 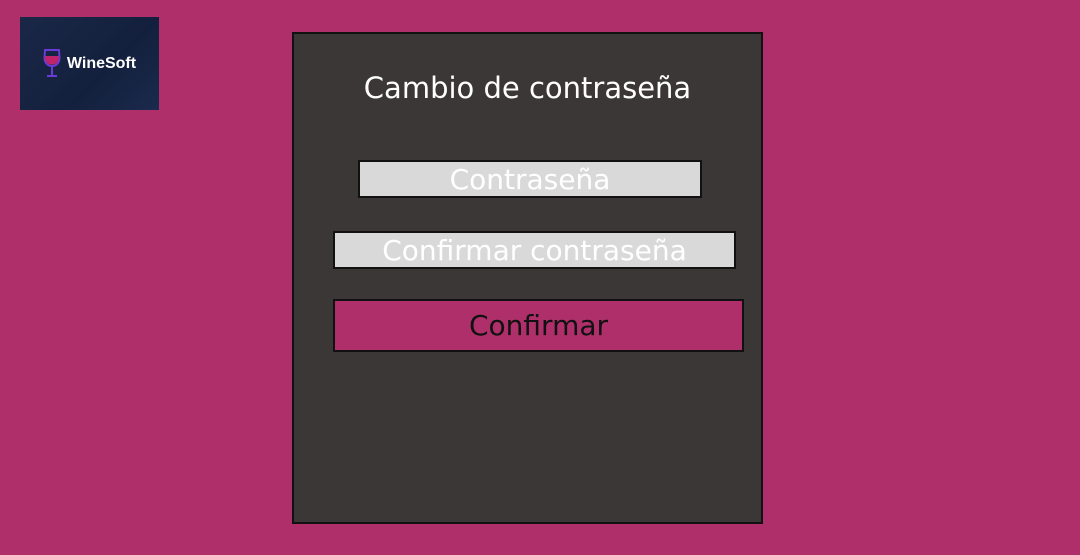 I want to click on brand-name: WineSoft, so click(x=101, y=63).